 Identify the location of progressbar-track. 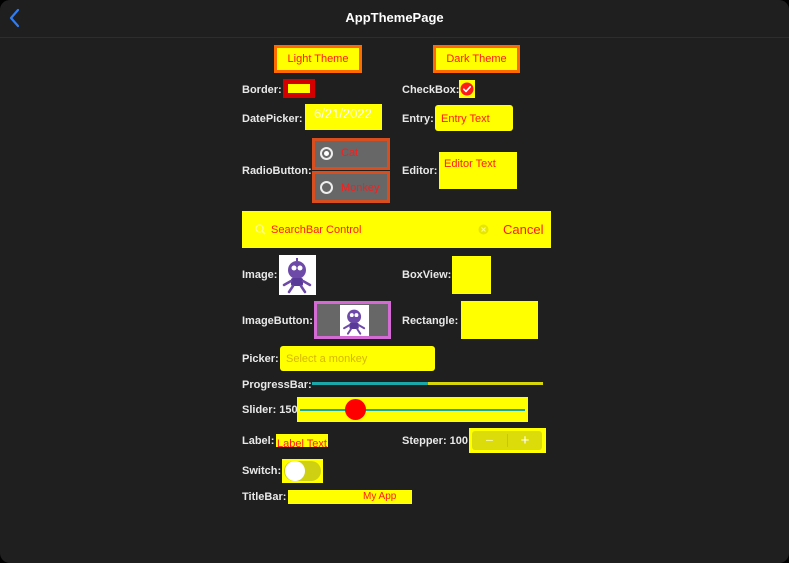
(427, 383).